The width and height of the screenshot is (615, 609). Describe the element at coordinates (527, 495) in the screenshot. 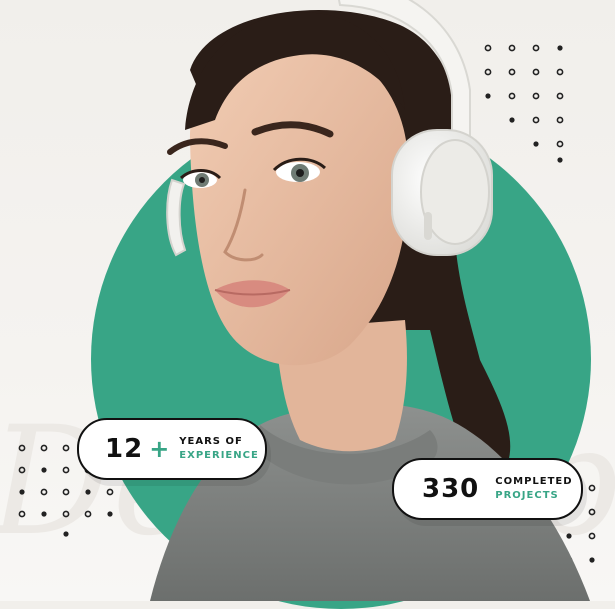

I see `projects-label-line2: PROJECTS` at that location.